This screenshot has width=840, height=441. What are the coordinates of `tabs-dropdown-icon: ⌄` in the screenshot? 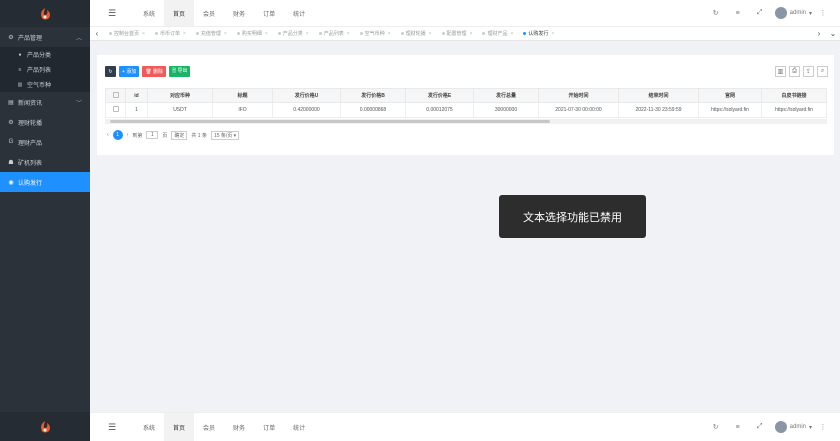 It's located at (833, 33).